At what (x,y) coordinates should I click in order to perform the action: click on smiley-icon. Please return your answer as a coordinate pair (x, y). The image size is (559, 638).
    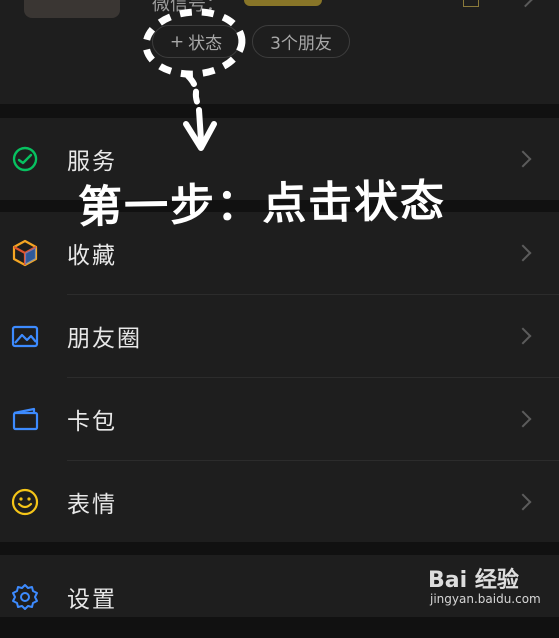
    Looking at the image, I should click on (25, 502).